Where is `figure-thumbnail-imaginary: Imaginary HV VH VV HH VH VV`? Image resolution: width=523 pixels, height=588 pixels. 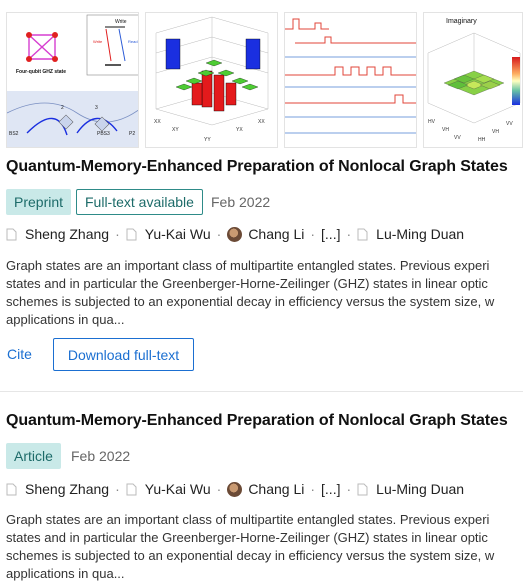
figure-thumbnail-imaginary: Imaginary HV VH VV HH VH VV is located at coordinates (473, 80).